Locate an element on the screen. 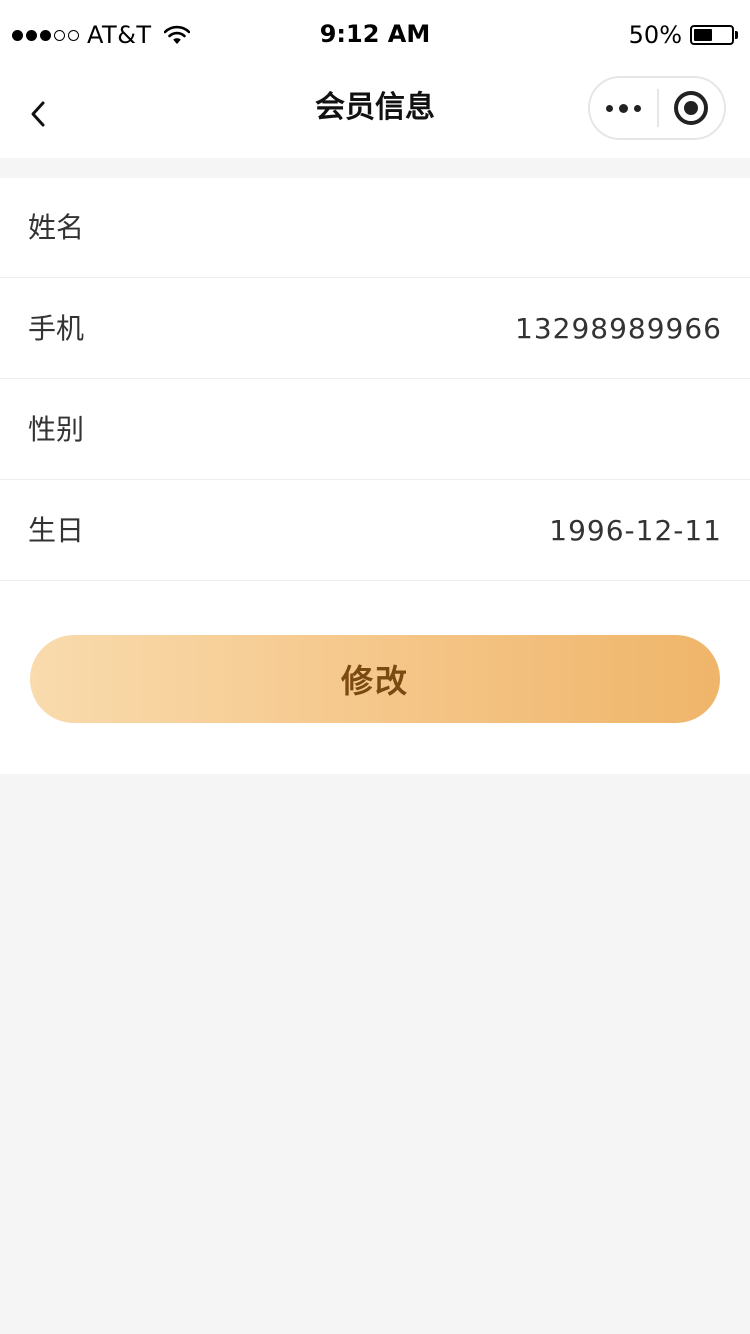 This screenshot has height=1334, width=750. battery-icon is located at coordinates (712, 35).